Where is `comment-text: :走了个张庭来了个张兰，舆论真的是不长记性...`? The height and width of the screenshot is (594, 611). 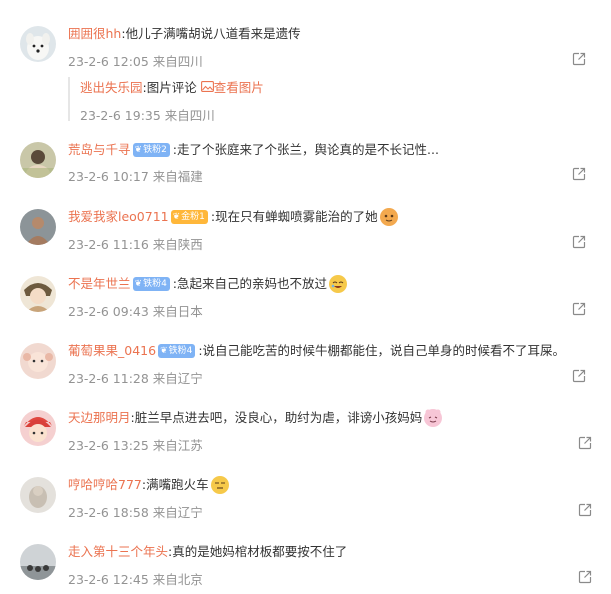 comment-text: :走了个张庭来了个张兰，舆论真的是不长记性... is located at coordinates (305, 149).